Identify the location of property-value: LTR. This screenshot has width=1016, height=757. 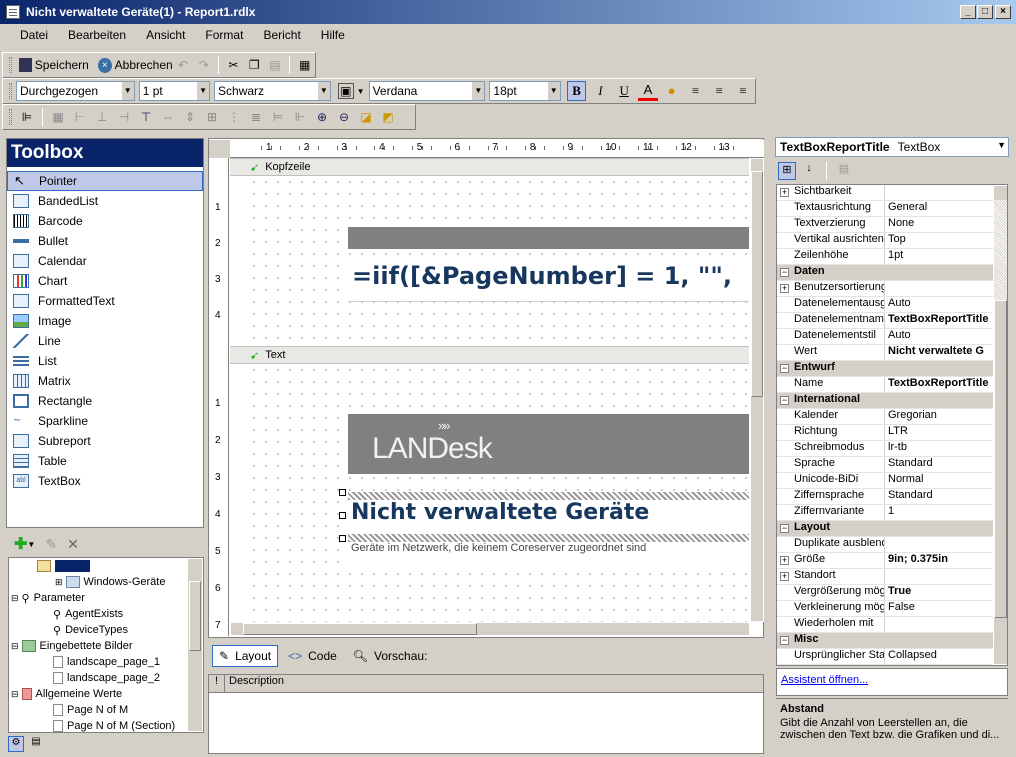
(939, 432).